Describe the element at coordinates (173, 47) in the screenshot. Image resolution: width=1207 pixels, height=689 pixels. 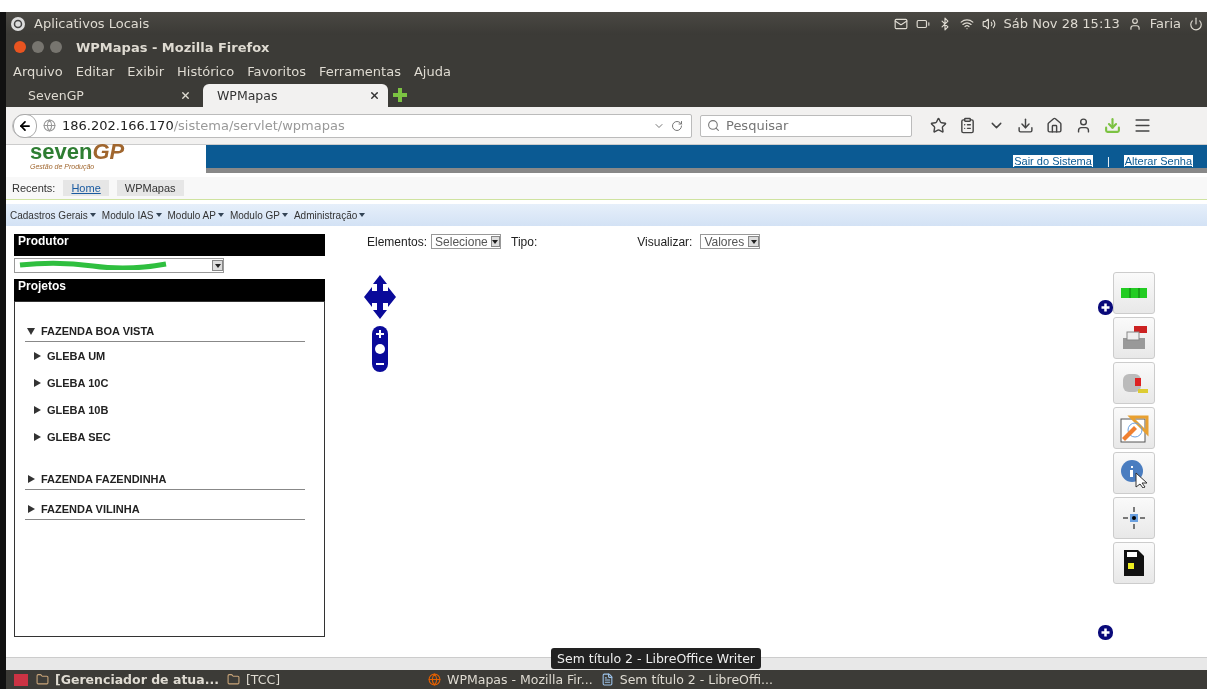
I see `window-title: WPMapas - Mozilla Firefox` at that location.